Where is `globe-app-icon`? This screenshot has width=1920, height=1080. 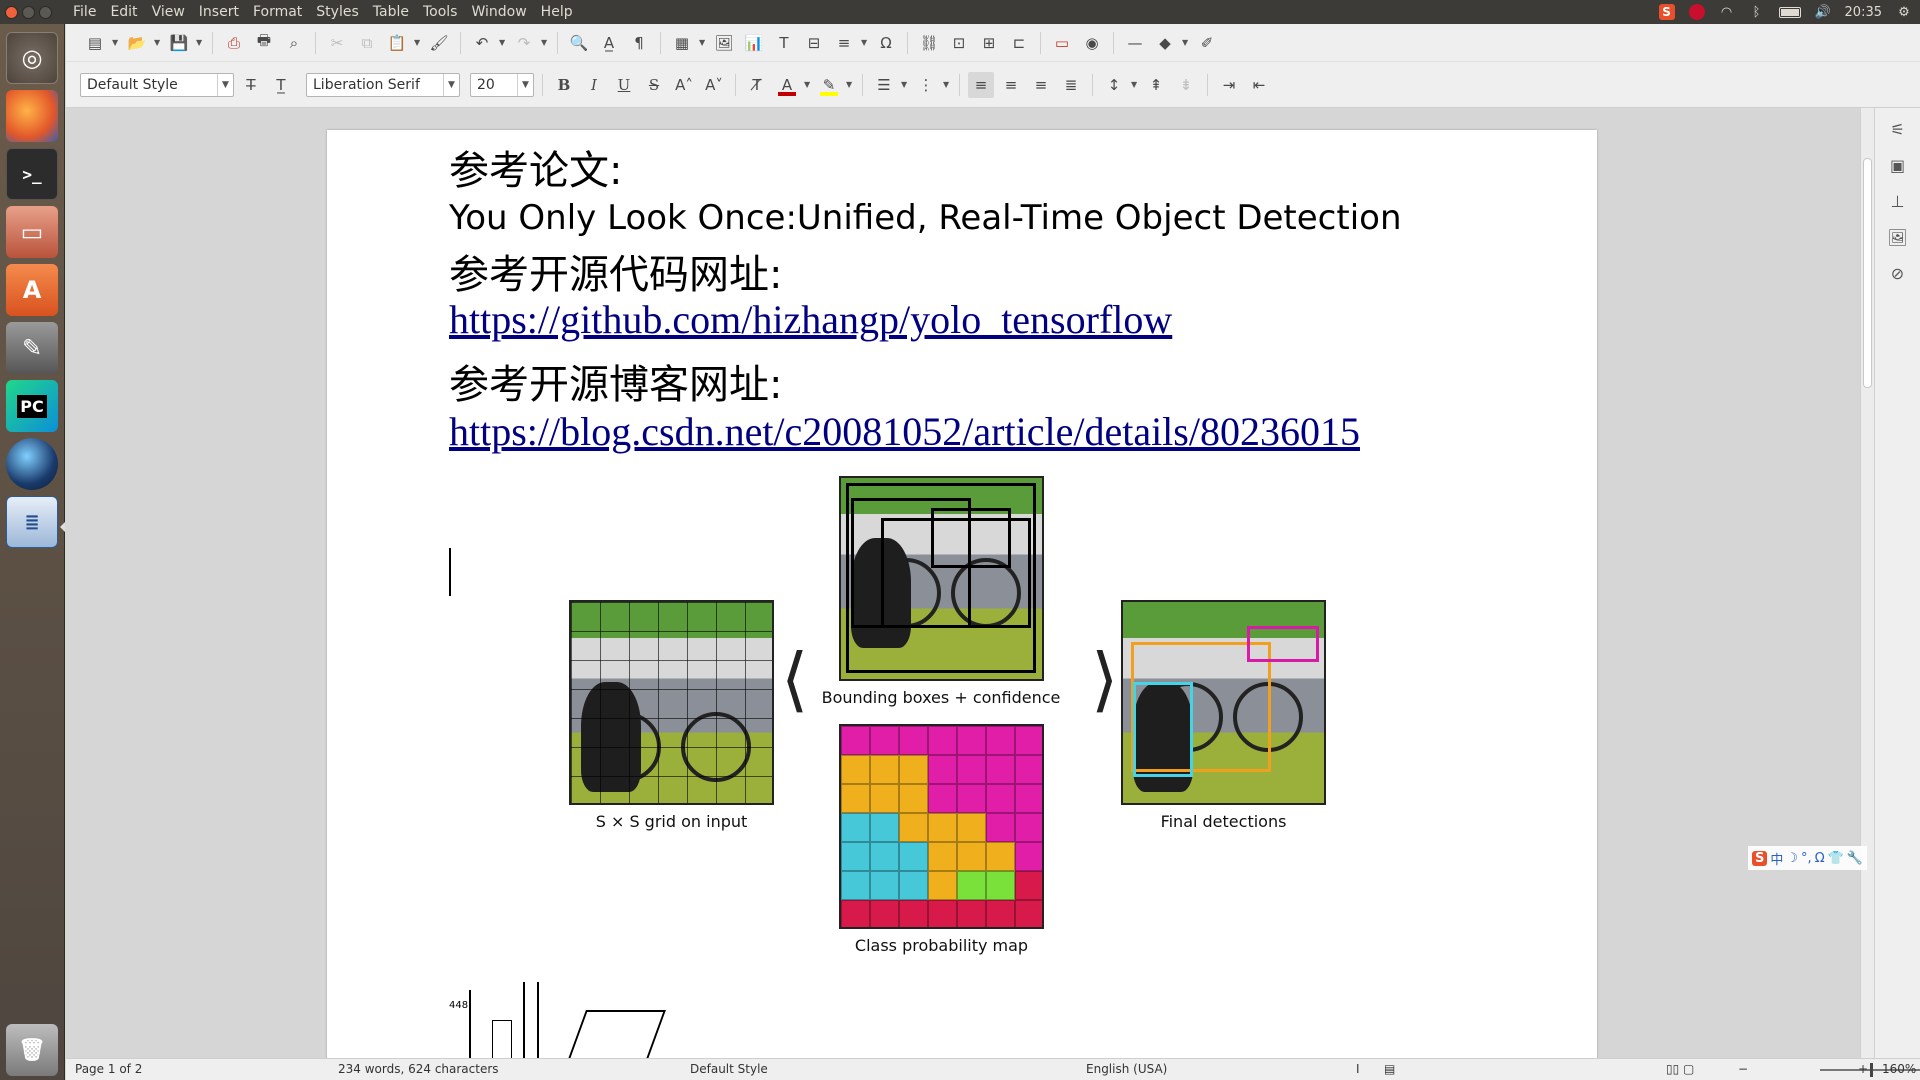
globe-app-icon is located at coordinates (32, 464).